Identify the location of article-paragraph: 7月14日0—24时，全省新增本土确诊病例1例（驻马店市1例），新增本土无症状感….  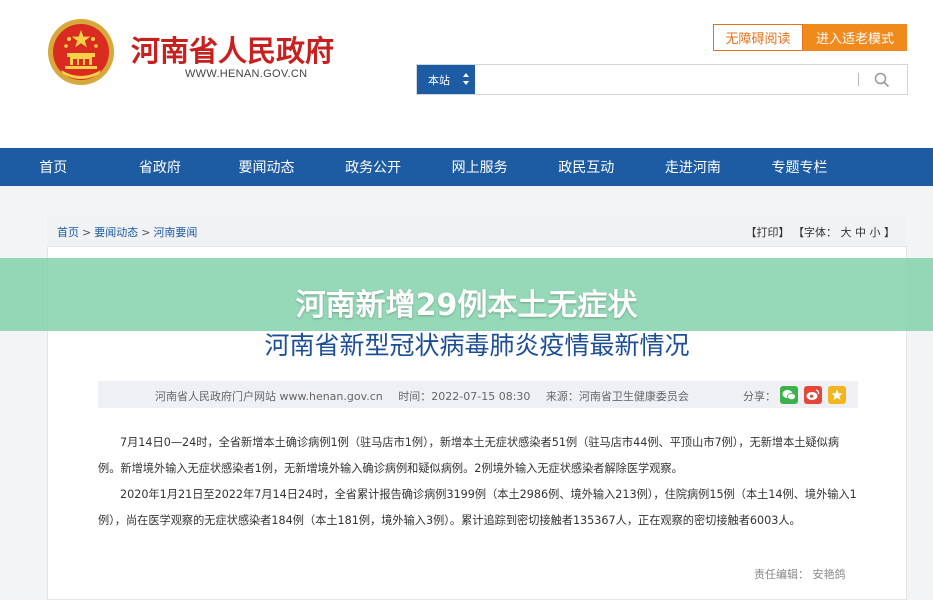
(469, 455).